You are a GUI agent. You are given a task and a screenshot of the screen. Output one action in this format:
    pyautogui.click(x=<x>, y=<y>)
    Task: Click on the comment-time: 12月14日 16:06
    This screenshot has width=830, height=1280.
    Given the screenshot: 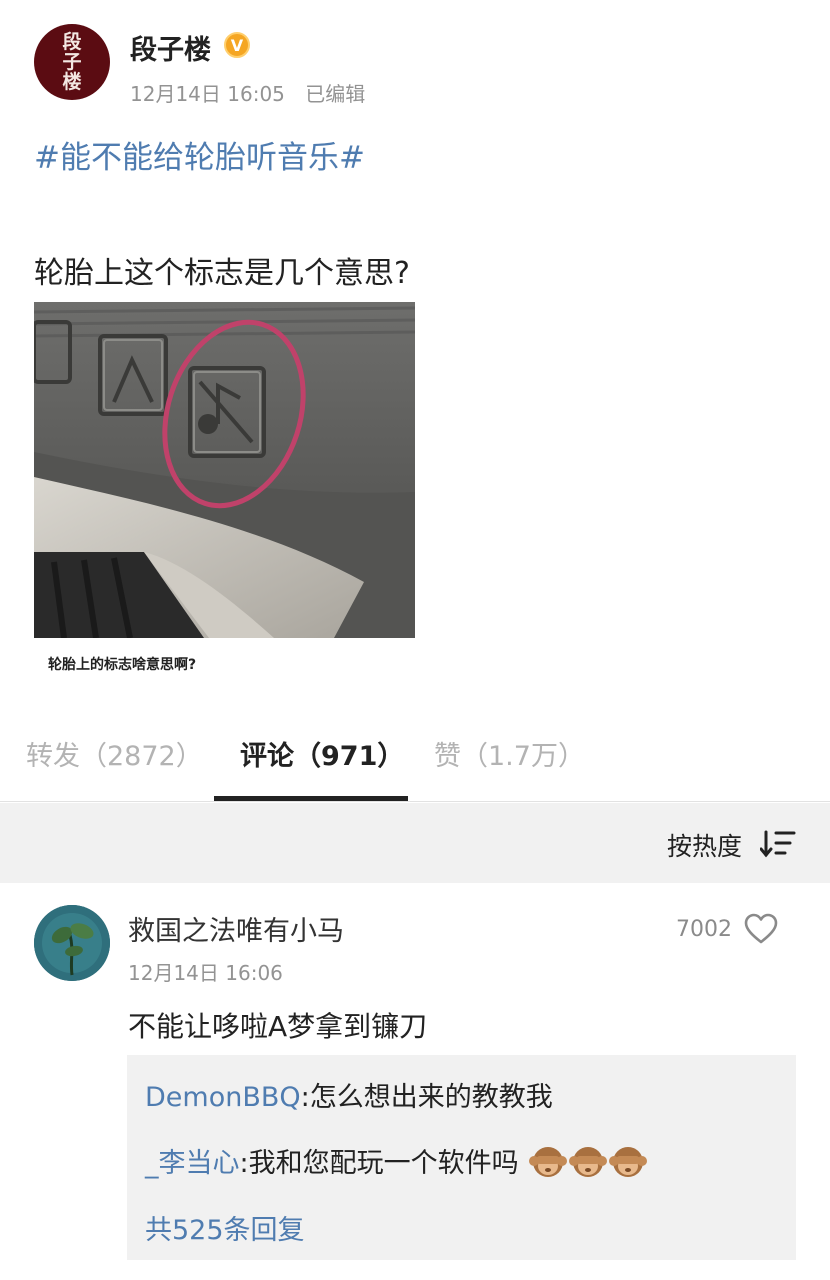 What is the action you would take?
    pyautogui.click(x=205, y=973)
    